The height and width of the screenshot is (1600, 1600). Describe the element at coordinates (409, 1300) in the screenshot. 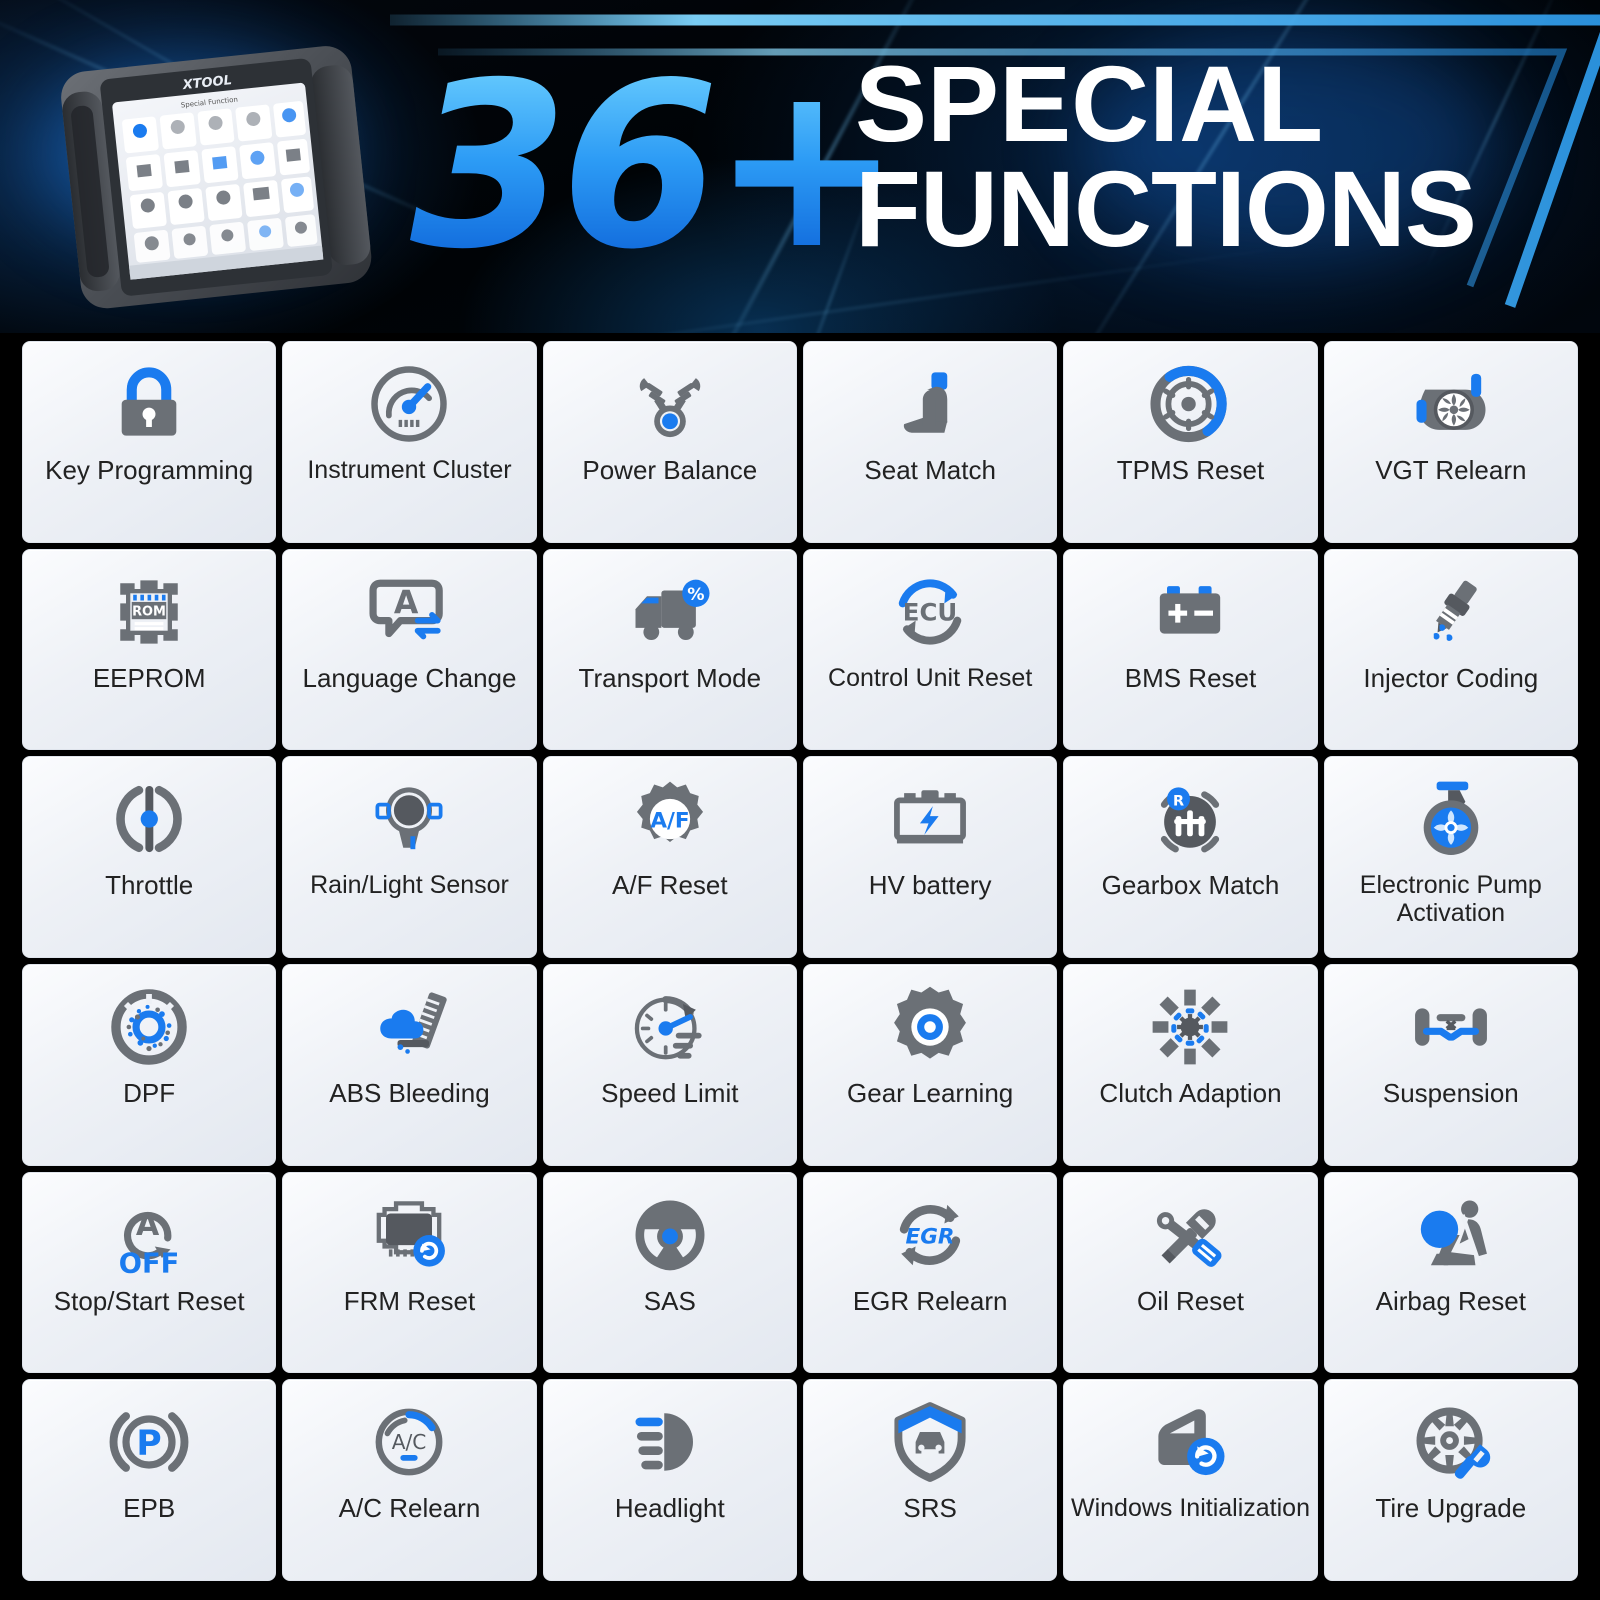

I see `function-tile-label: FRM Reset` at that location.